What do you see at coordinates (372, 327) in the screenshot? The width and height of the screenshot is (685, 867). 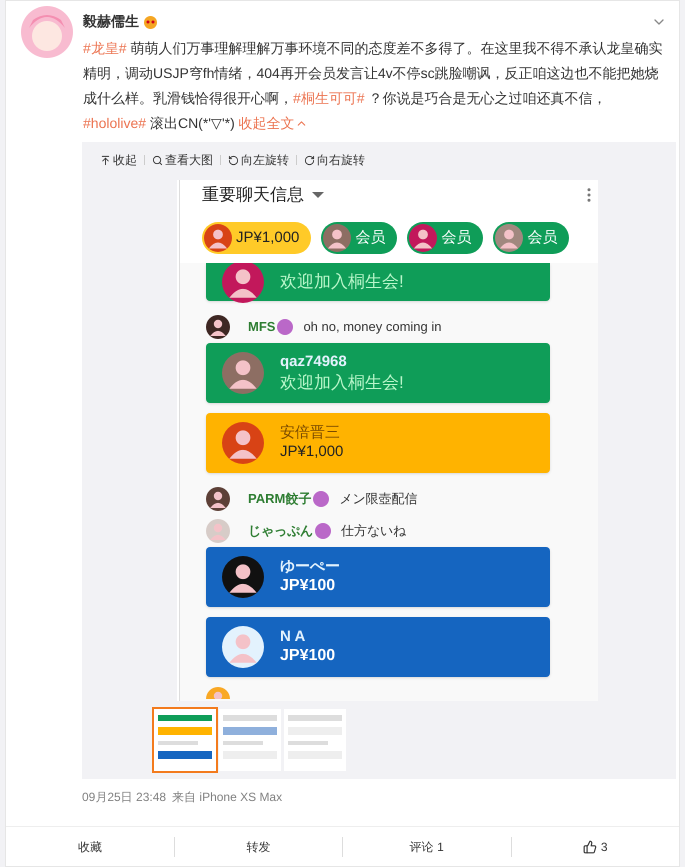 I see `chat-message: oh no, money coming in` at bounding box center [372, 327].